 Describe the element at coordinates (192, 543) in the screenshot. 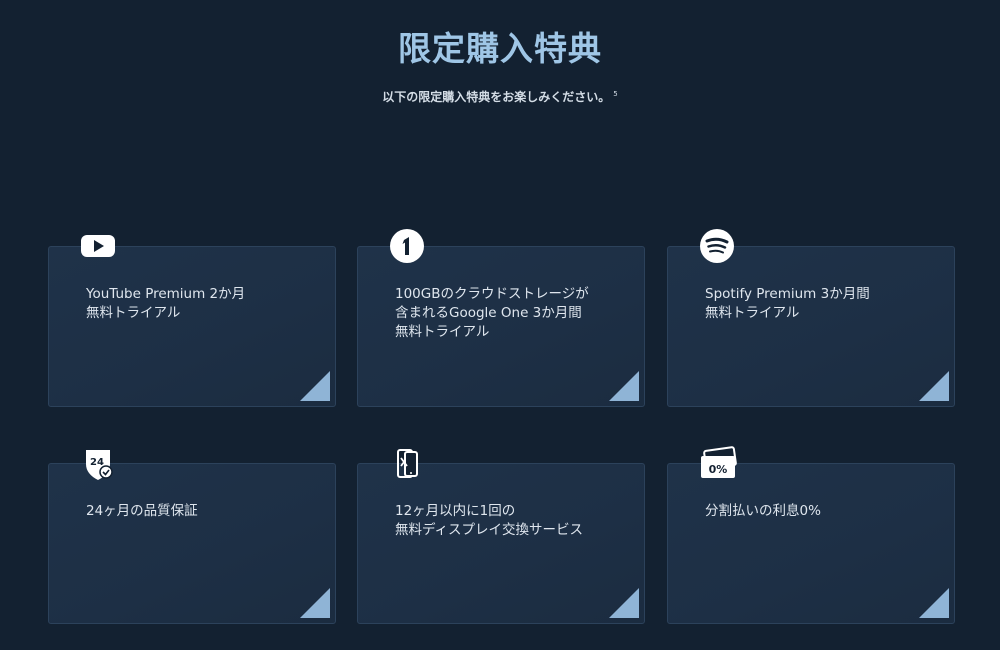

I see `benefit-card-warranty: 24ヶ月の品質保証` at that location.